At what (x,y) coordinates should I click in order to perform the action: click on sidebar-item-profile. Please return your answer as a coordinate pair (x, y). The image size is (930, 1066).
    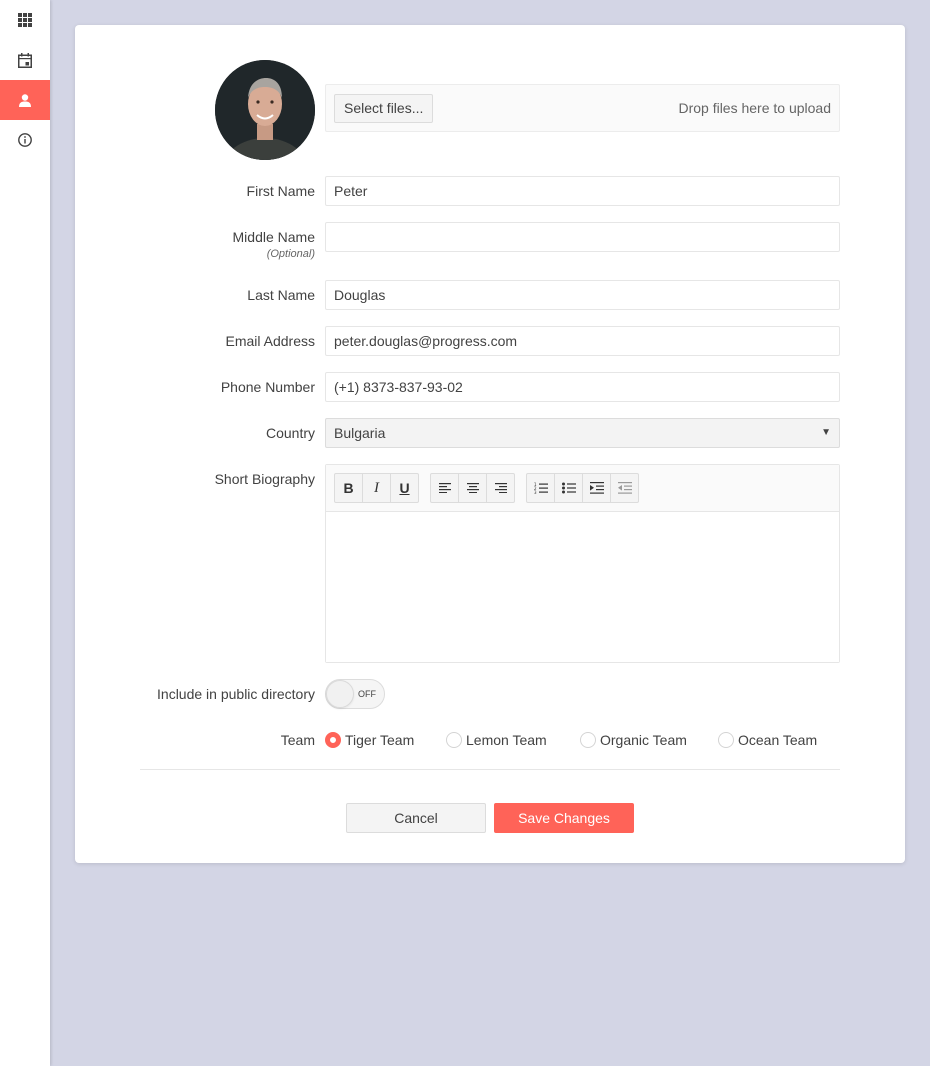
    Looking at the image, I should click on (25, 100).